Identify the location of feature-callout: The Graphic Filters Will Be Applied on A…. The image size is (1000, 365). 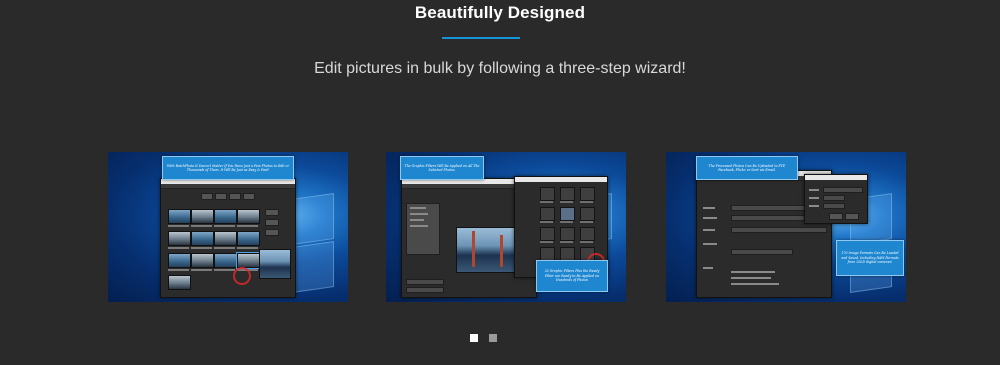
(442, 168).